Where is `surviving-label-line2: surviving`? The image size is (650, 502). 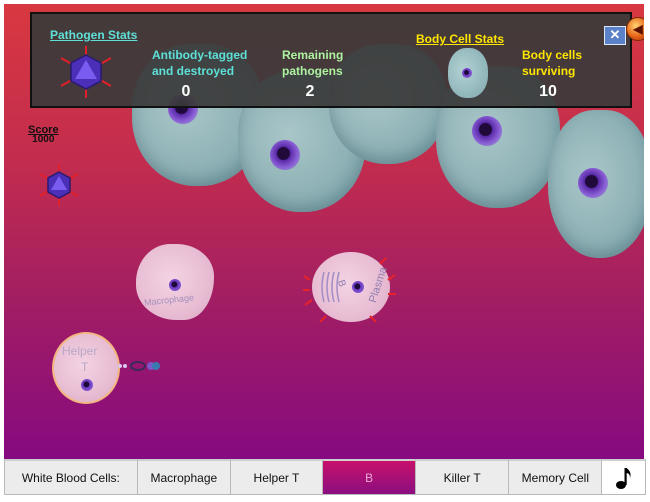 surviving-label-line2: surviving is located at coordinates (549, 71).